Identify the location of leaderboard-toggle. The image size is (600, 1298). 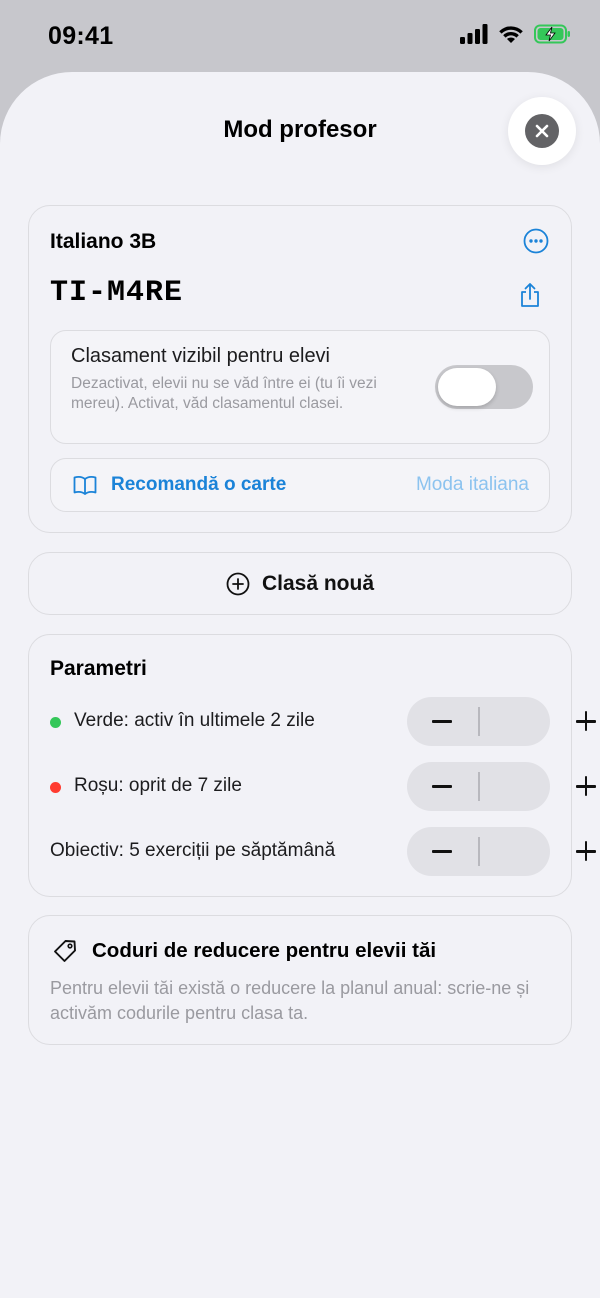
(484, 387).